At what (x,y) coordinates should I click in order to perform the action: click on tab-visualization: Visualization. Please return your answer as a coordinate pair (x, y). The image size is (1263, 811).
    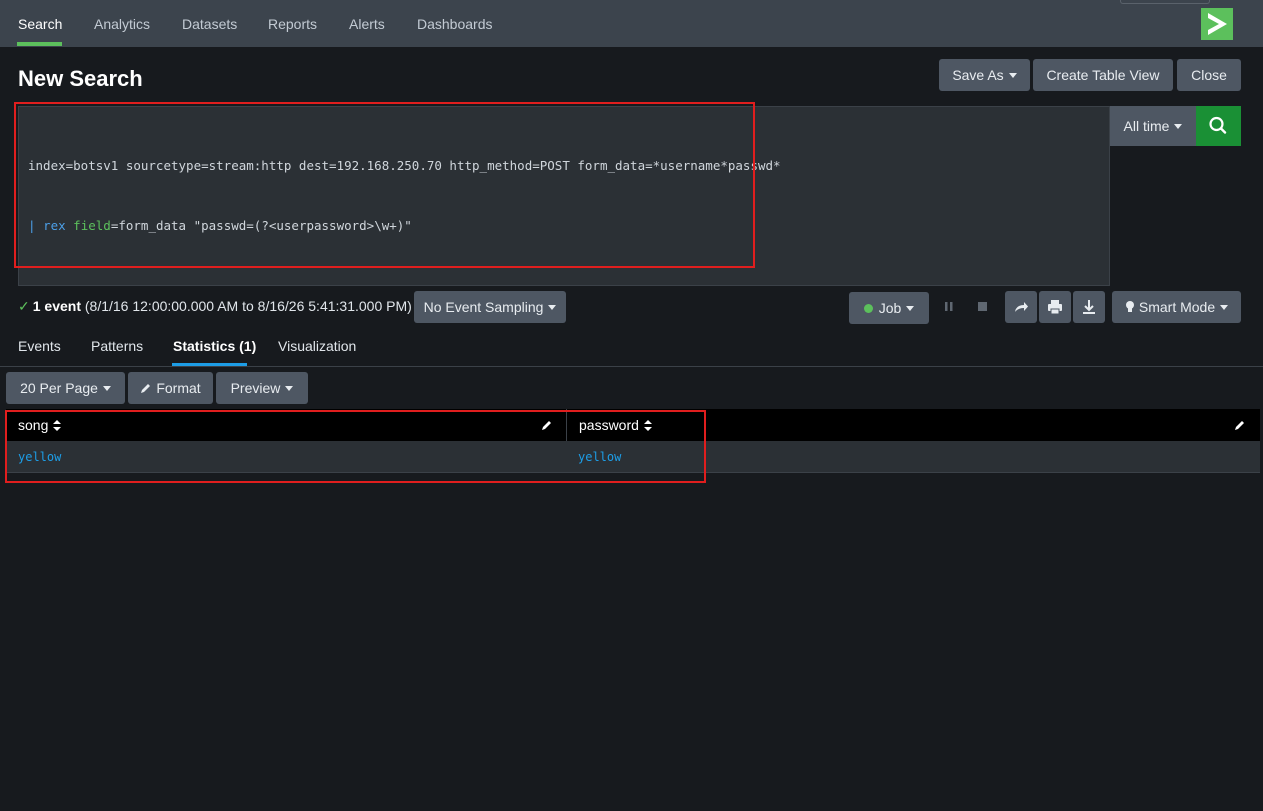
    Looking at the image, I should click on (317, 346).